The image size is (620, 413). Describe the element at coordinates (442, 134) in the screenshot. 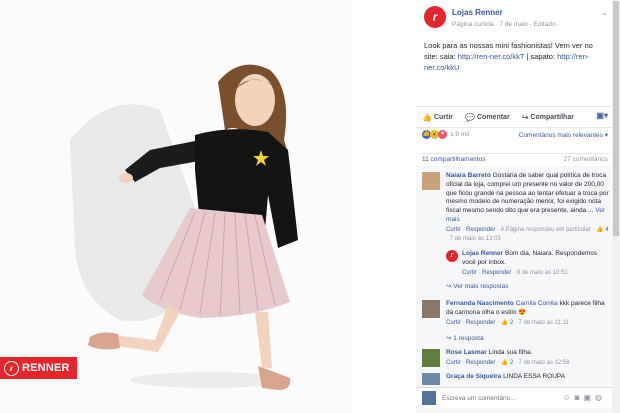

I see `love-reaction-icon: ♥` at that location.